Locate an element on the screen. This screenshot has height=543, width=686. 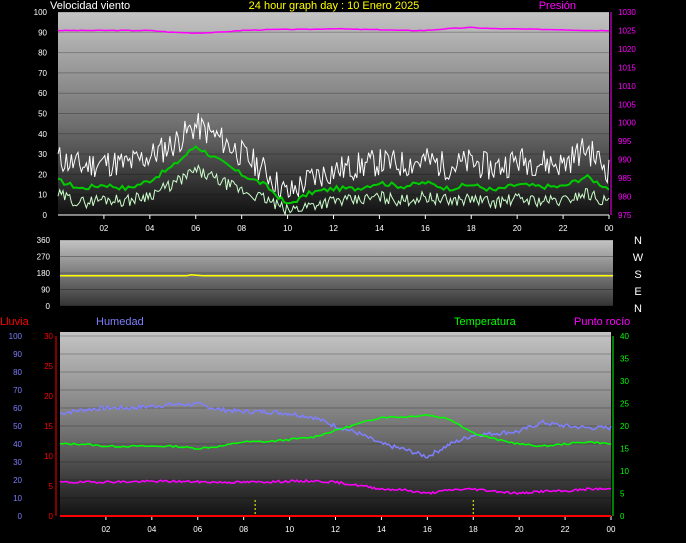
pressure-tick-label: 990 is located at coordinates (625, 160).